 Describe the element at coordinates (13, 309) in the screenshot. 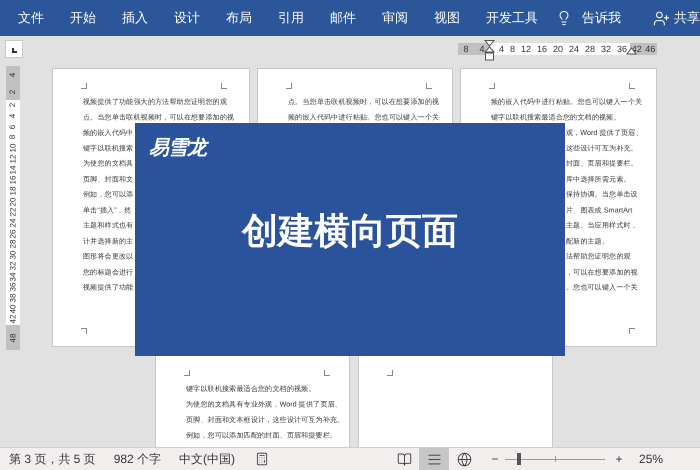

I see `ruler-number: 40` at that location.